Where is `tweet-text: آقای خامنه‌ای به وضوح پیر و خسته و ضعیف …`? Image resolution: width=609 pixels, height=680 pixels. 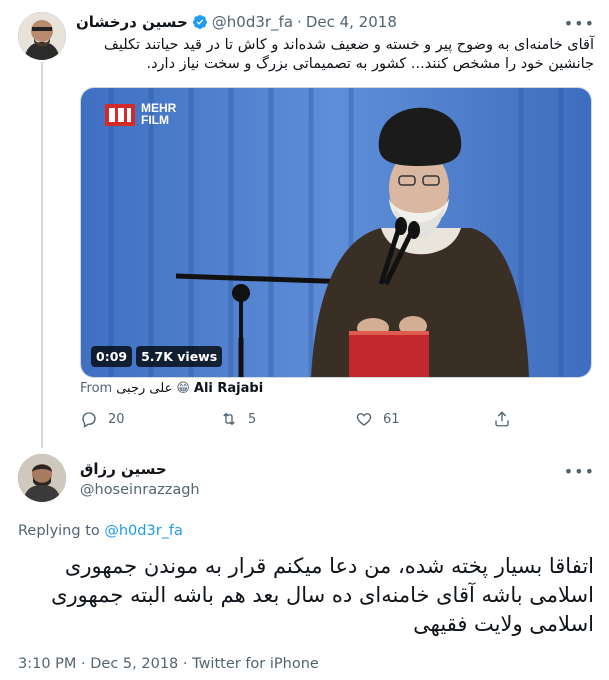 tweet-text: آقای خامنه‌ای به وضوح پیر و خسته و ضعیف … is located at coordinates (348, 54).